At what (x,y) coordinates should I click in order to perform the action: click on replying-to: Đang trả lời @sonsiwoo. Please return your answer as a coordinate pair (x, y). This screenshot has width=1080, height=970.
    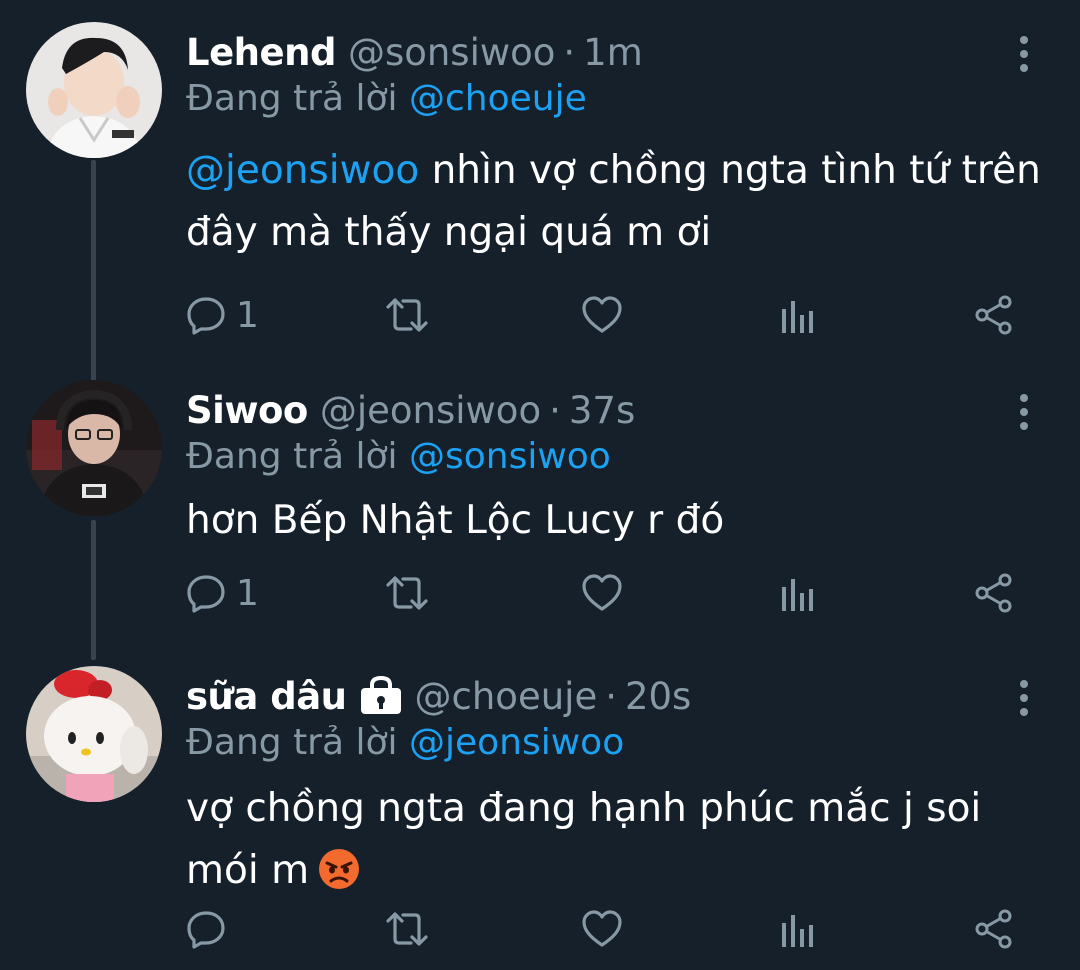
    Looking at the image, I should click on (398, 456).